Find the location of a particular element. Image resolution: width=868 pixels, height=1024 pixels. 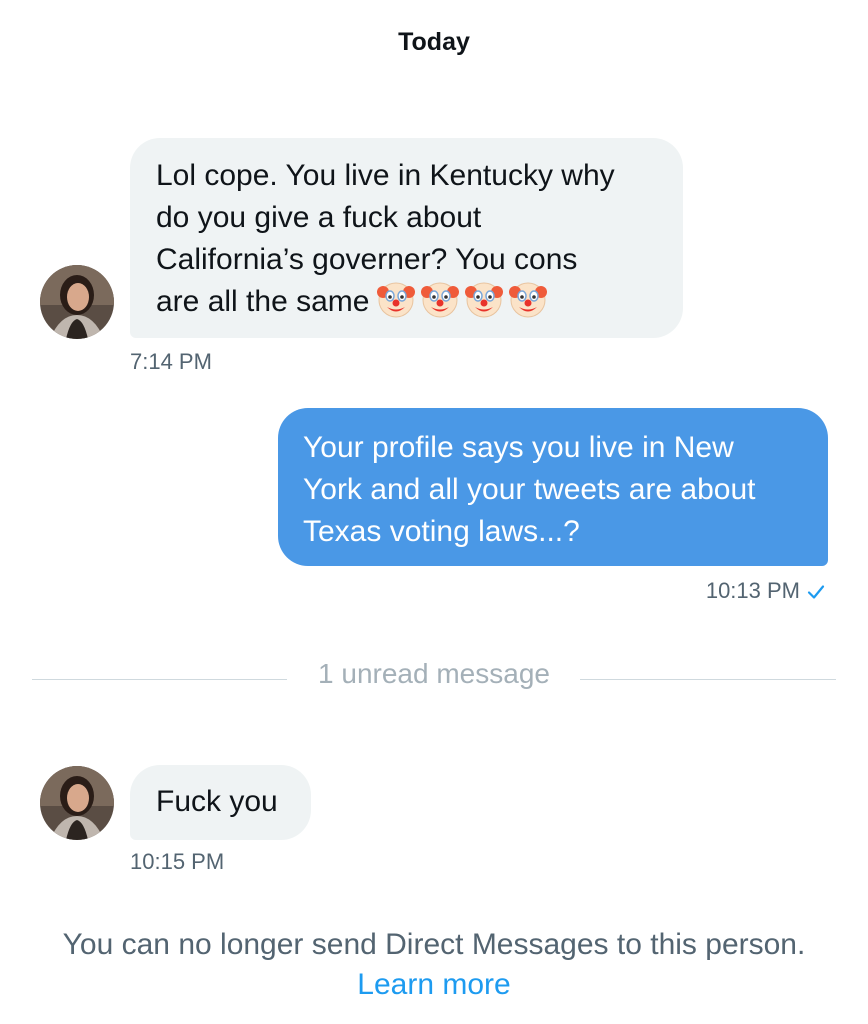

message-text-line: are all the same is located at coordinates (263, 301).